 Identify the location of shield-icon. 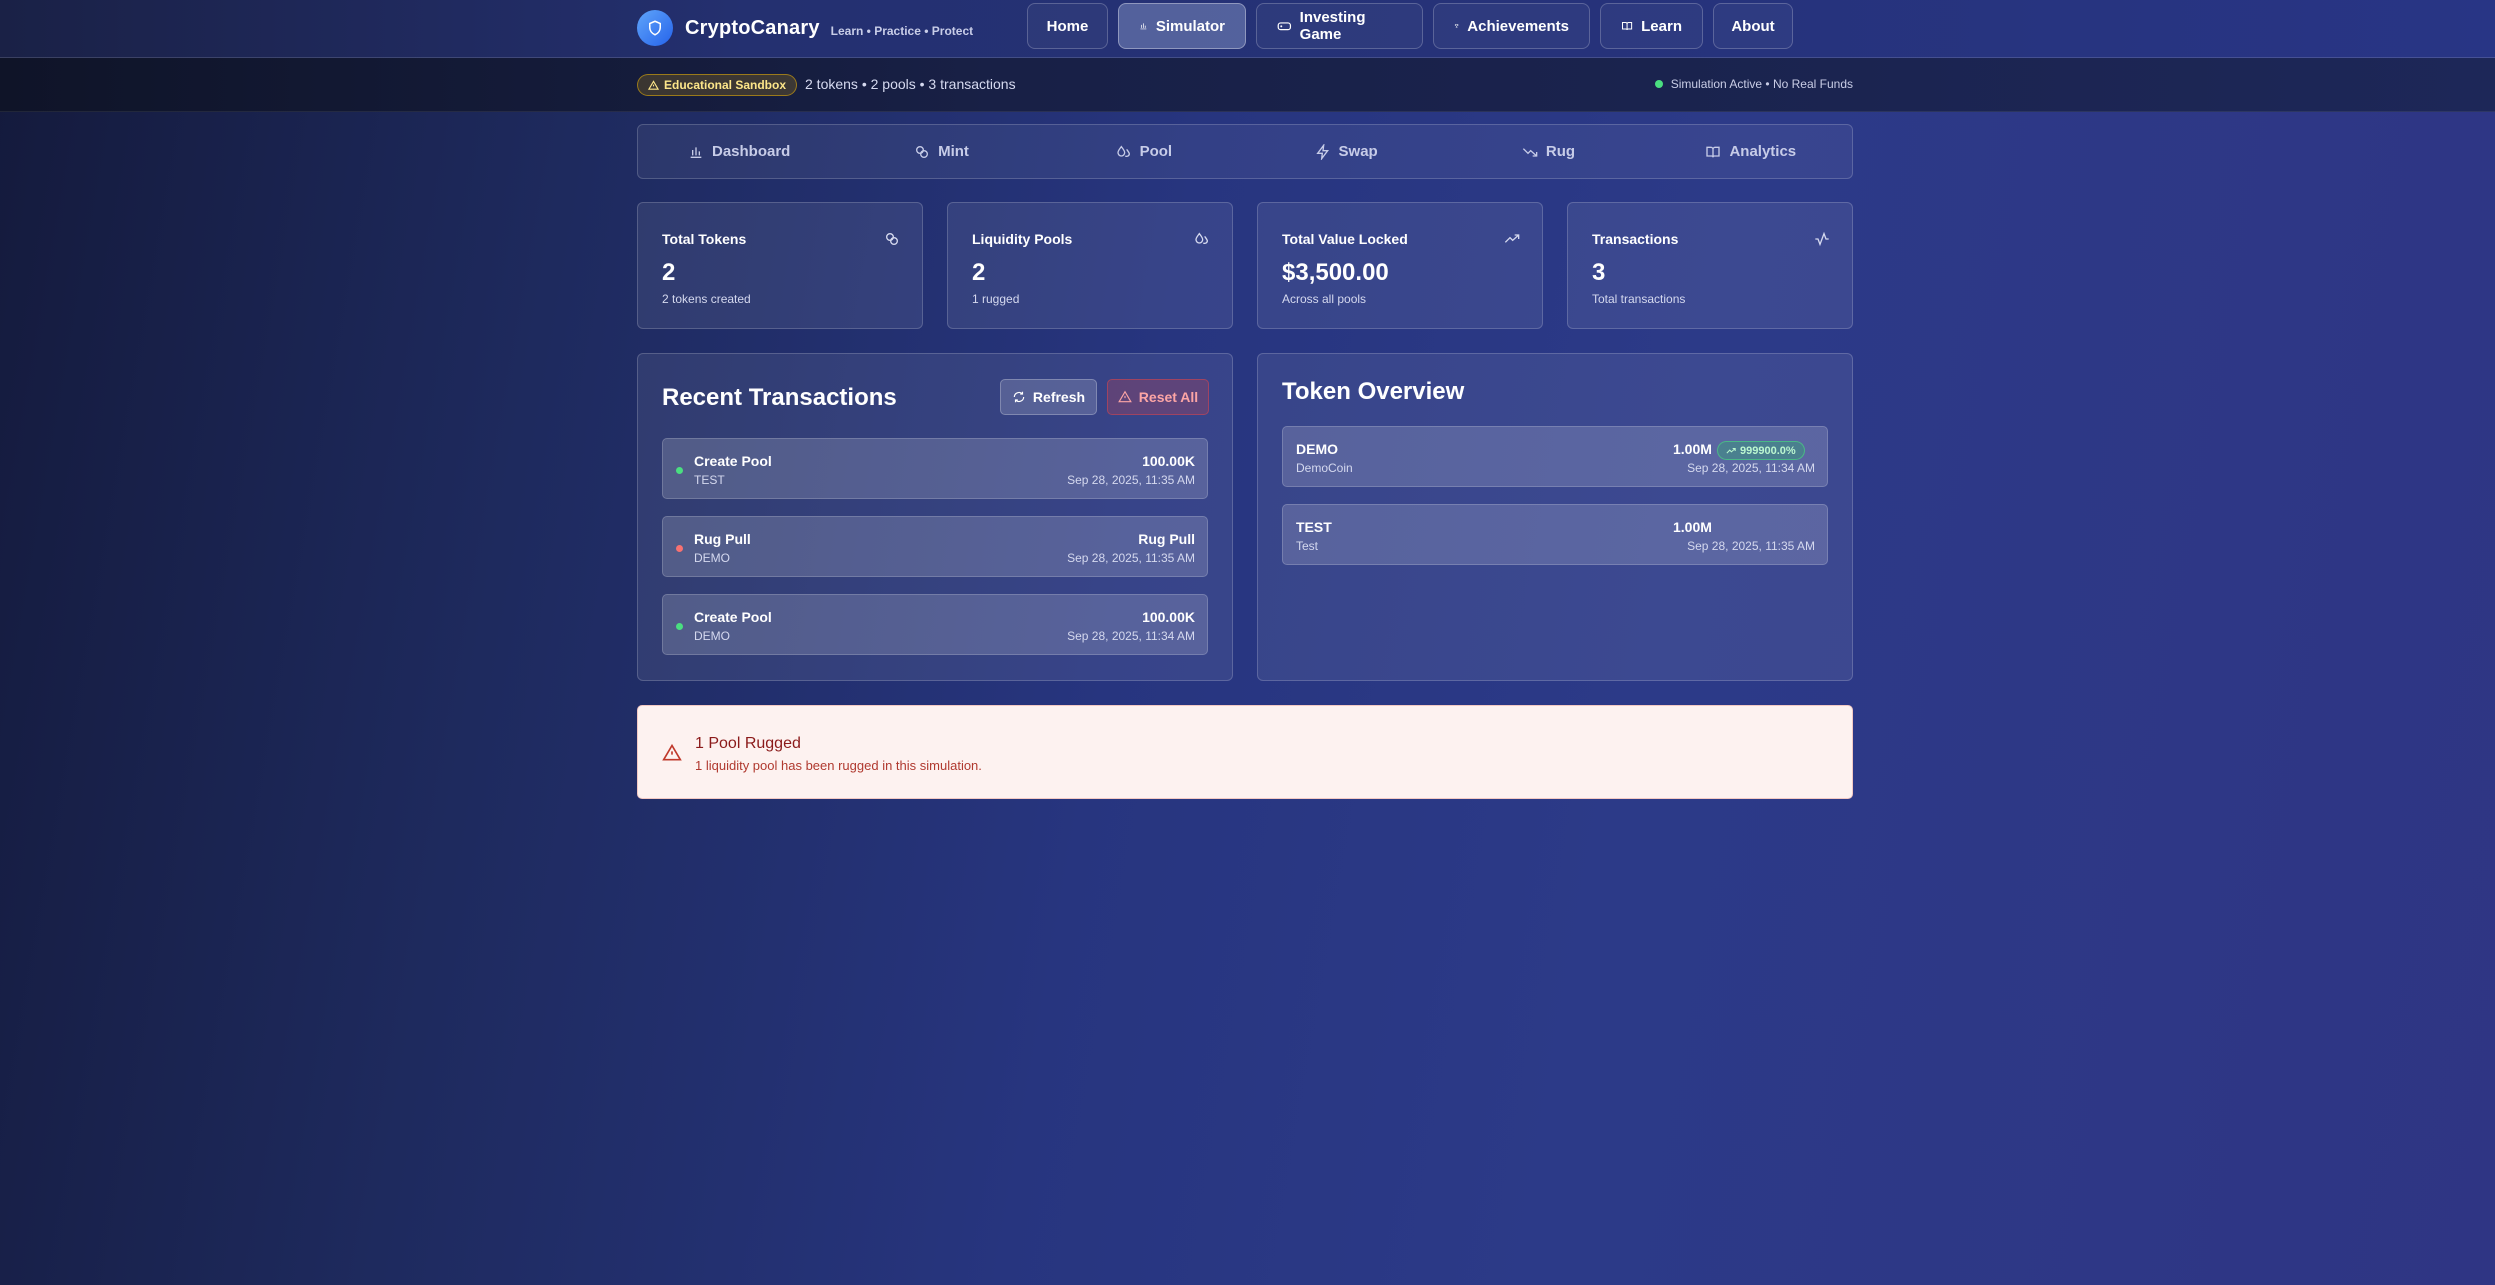
(655, 28).